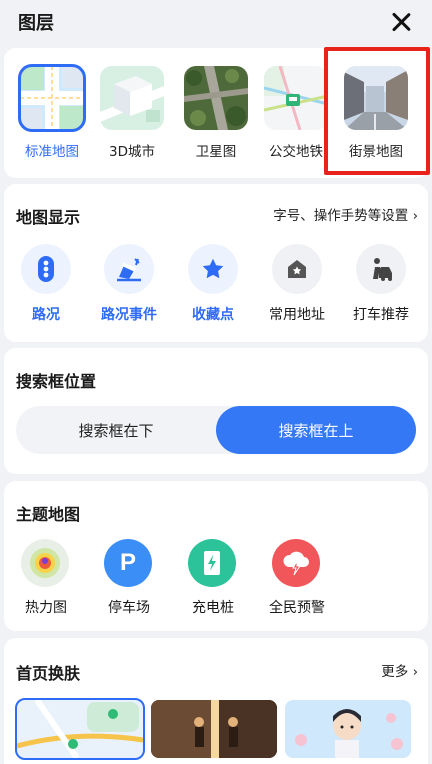 This screenshot has height=764, width=432. I want to click on toggle-common-address: 常用地址, so click(297, 284).